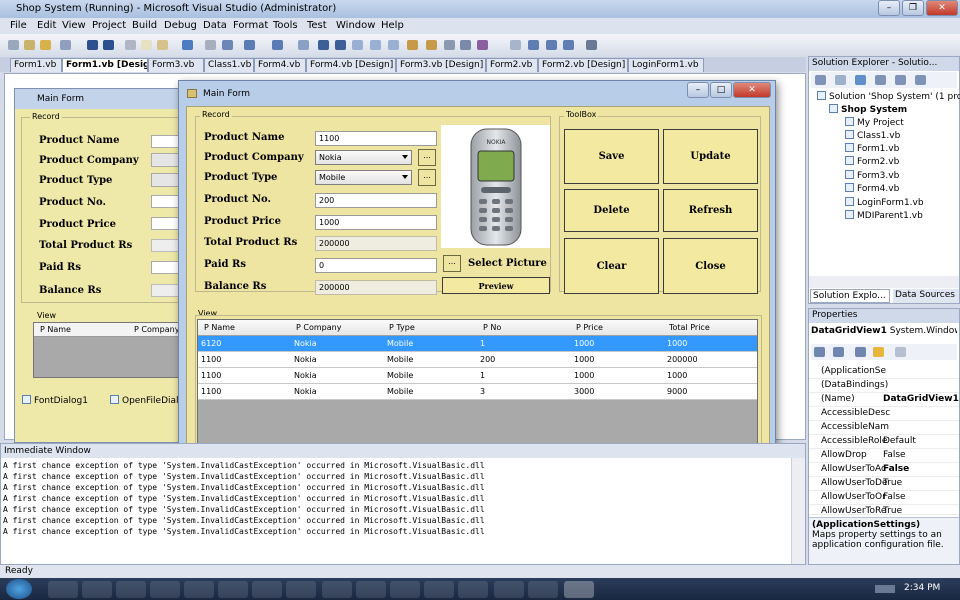  What do you see at coordinates (496, 285) in the screenshot?
I see `preview-button: Preview` at bounding box center [496, 285].